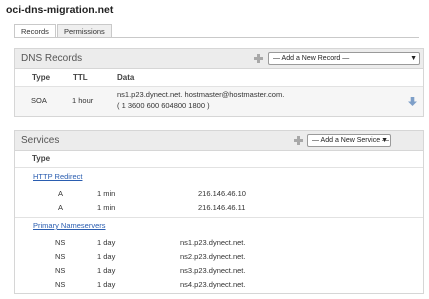 The image size is (429, 299). I want to click on column-ttl: TTL, so click(80, 77).